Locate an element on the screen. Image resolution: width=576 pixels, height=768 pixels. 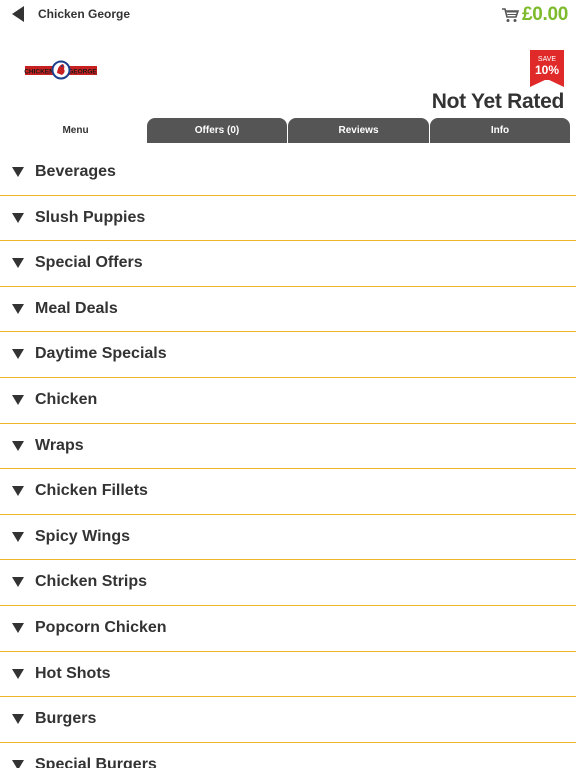
save-percent: 10% is located at coordinates (547, 70).